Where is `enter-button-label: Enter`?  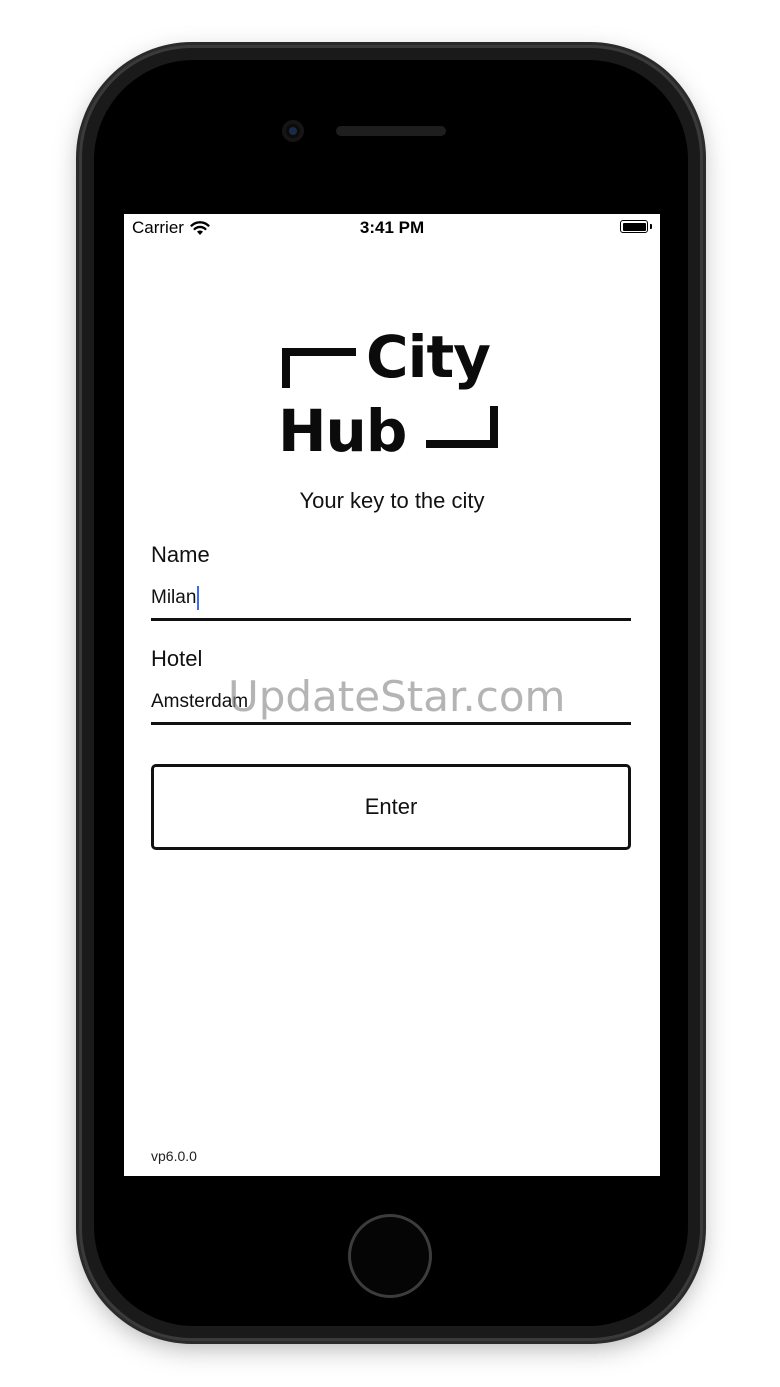 enter-button-label: Enter is located at coordinates (391, 806).